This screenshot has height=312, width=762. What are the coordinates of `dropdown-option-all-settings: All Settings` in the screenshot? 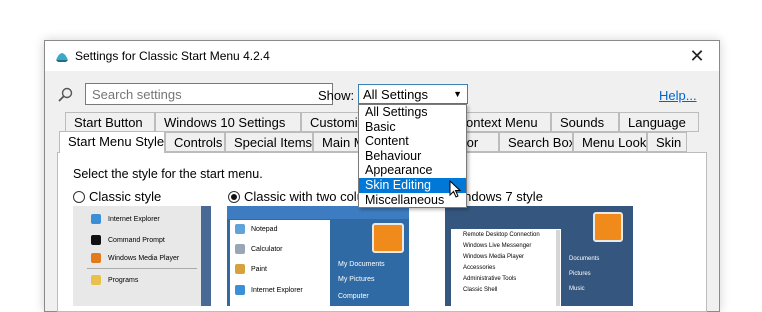 It's located at (412, 112).